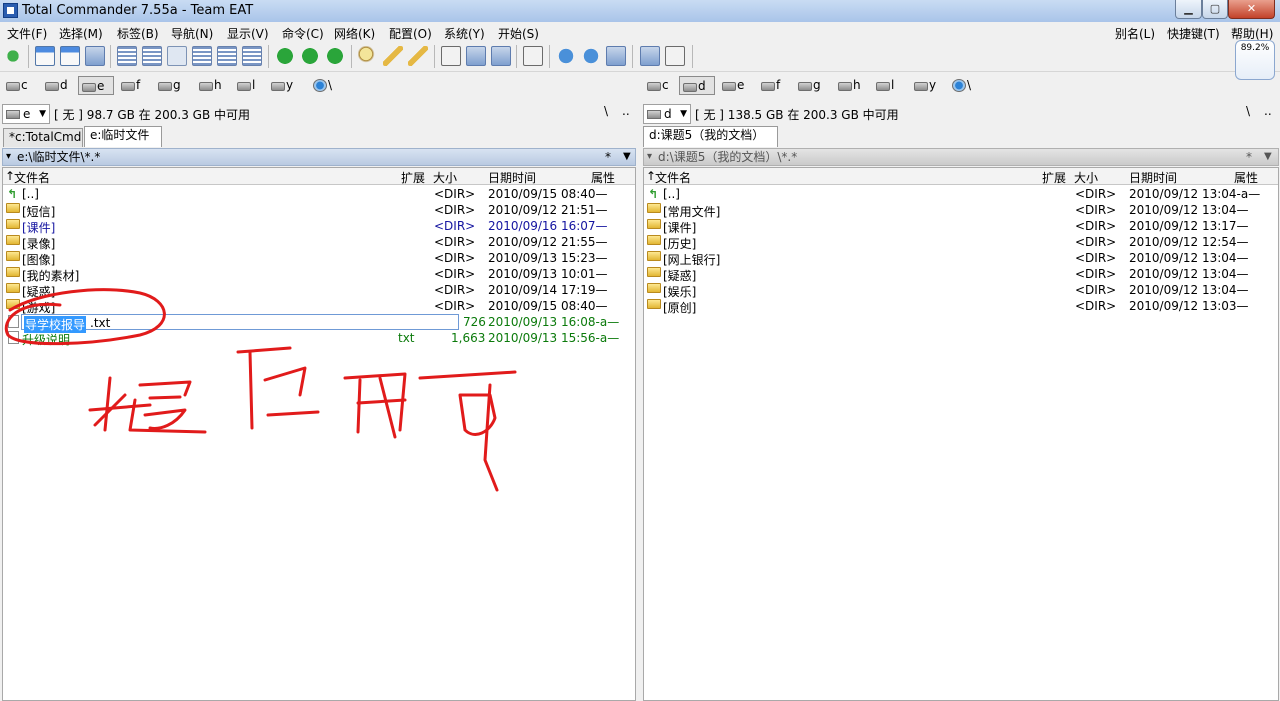  Describe the element at coordinates (192, 33) in the screenshot. I see `menu-navigate: 导航(N)` at that location.